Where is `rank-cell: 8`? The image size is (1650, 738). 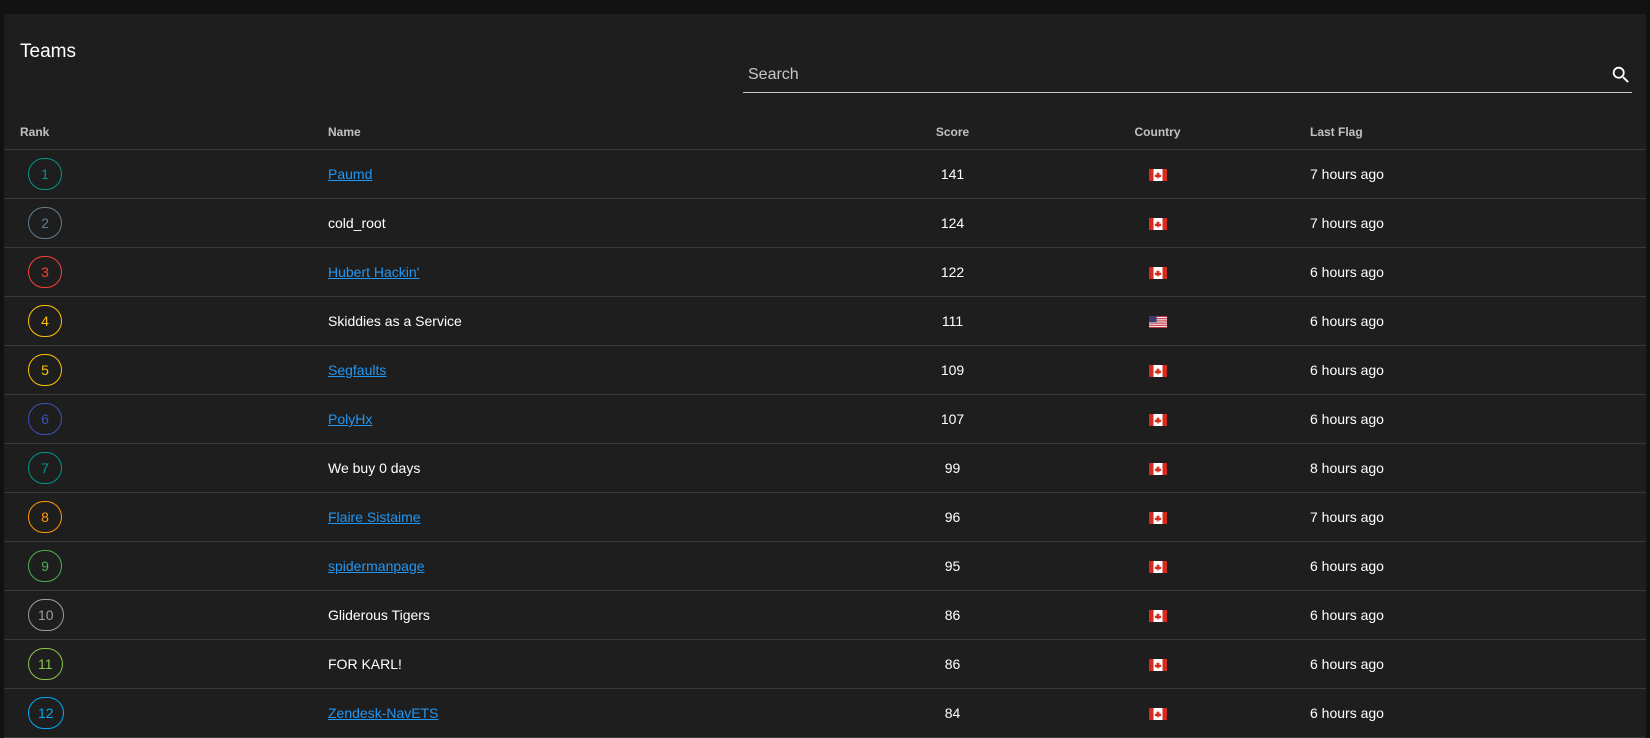
rank-cell: 8 is located at coordinates (166, 517).